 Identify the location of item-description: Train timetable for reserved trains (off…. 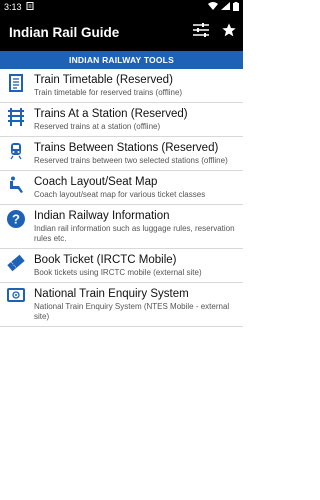
(108, 92).